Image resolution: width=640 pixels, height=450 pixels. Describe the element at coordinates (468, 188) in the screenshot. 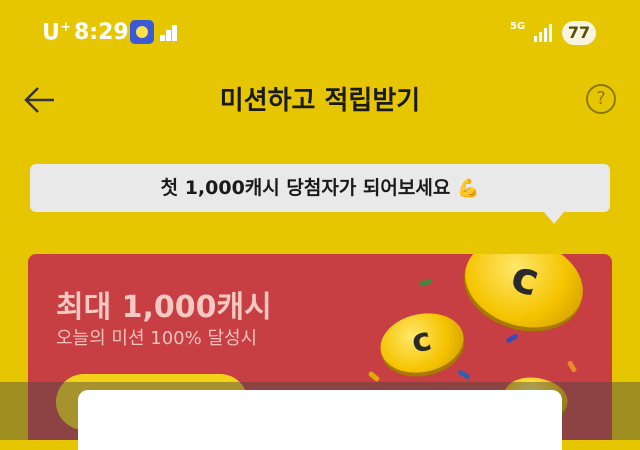

I see `flexed-biceps-icon: 💪` at that location.